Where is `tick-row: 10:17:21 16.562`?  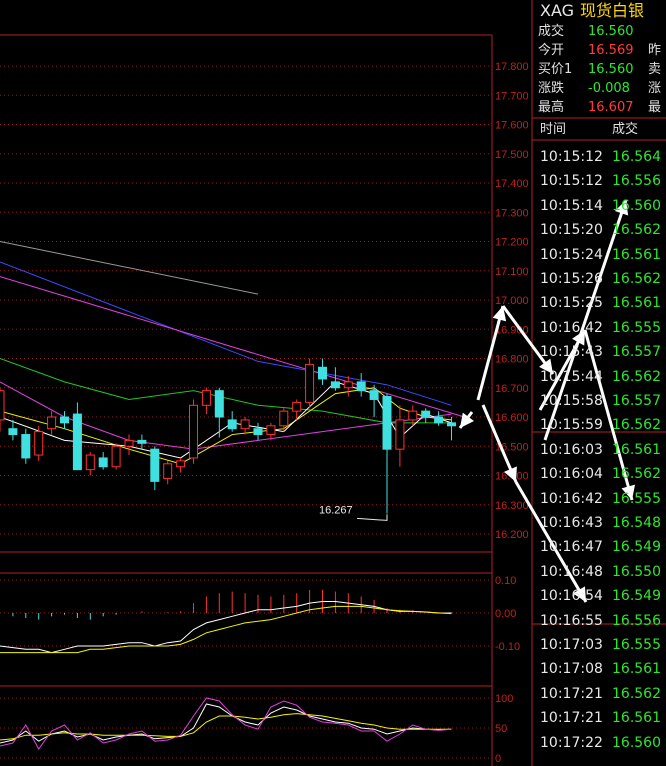
tick-row: 10:17:21 16.562 is located at coordinates (600, 694).